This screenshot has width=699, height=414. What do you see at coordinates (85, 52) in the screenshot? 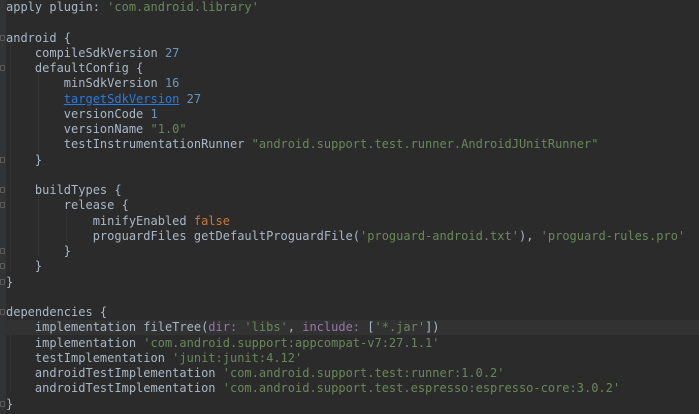
I see `code-token: compileSdkVersion` at bounding box center [85, 52].